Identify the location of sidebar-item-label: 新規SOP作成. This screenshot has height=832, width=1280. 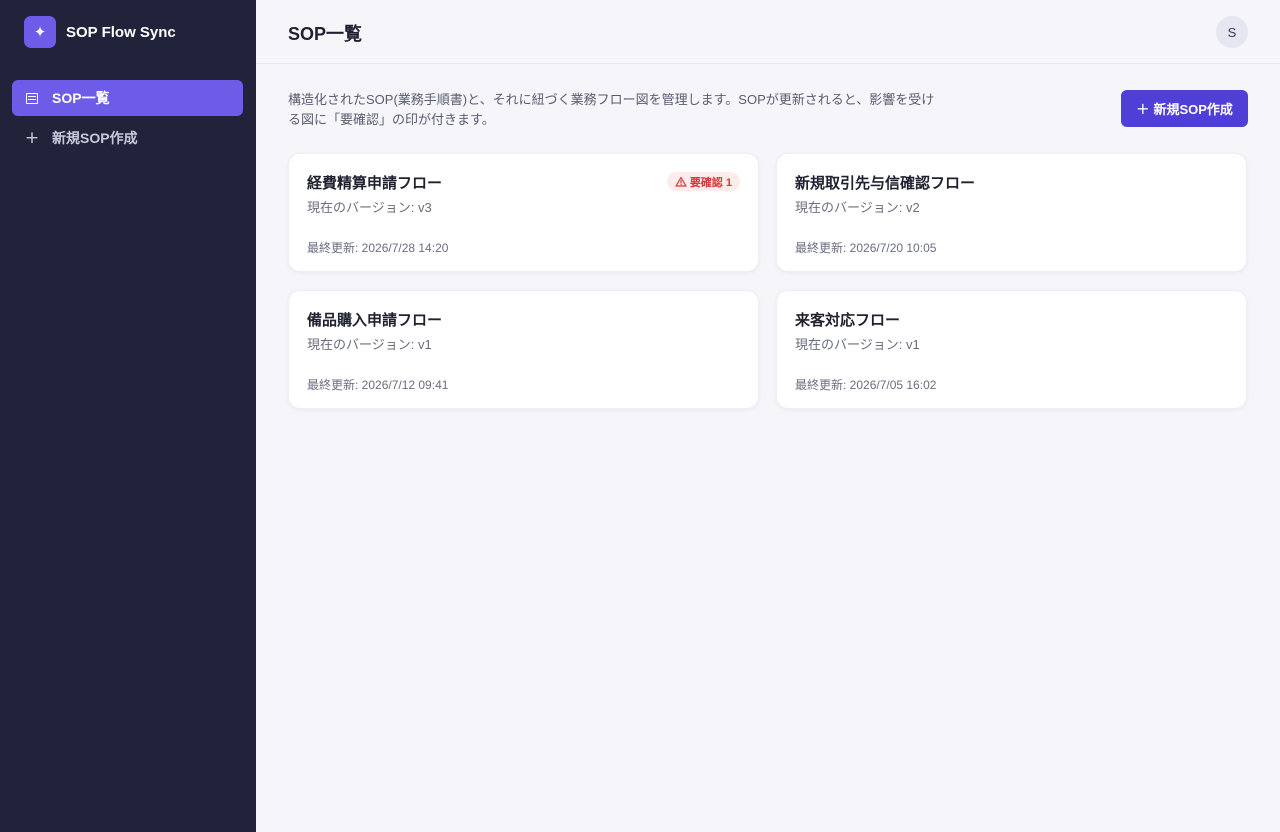
(95, 138).